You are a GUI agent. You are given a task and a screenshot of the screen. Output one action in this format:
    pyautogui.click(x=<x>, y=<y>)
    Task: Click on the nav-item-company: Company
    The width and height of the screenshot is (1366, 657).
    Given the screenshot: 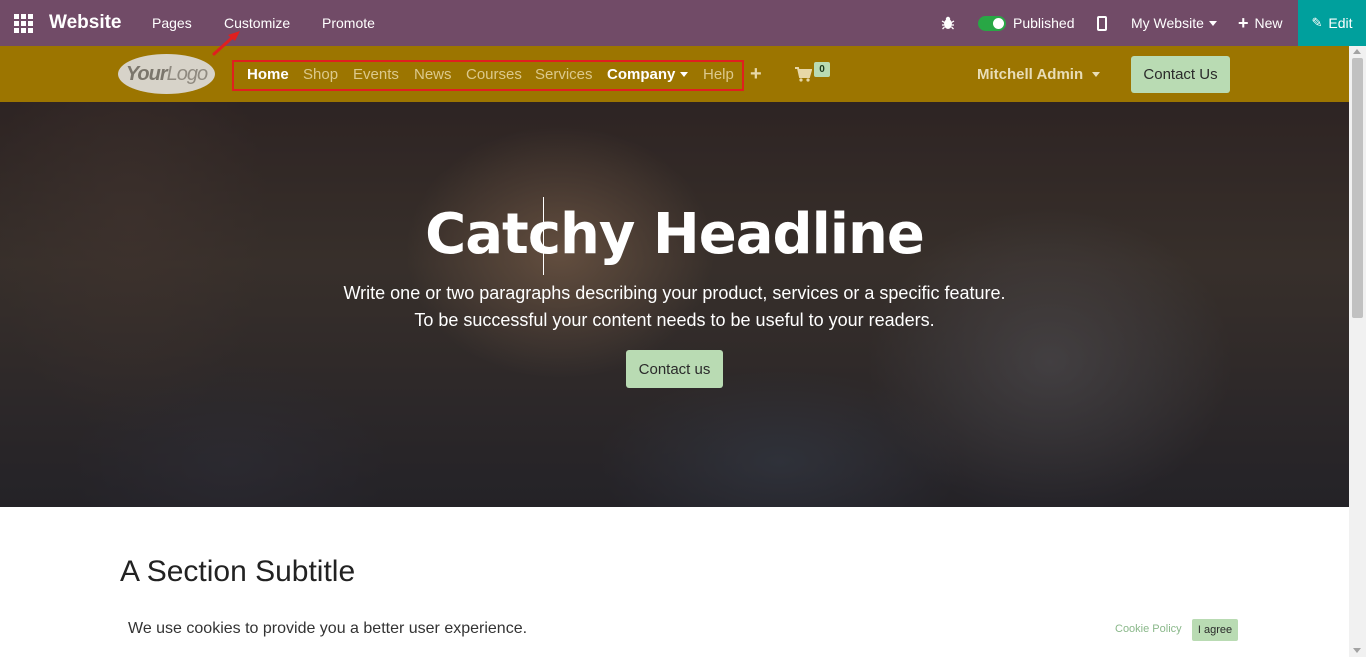 What is the action you would take?
    pyautogui.click(x=648, y=74)
    